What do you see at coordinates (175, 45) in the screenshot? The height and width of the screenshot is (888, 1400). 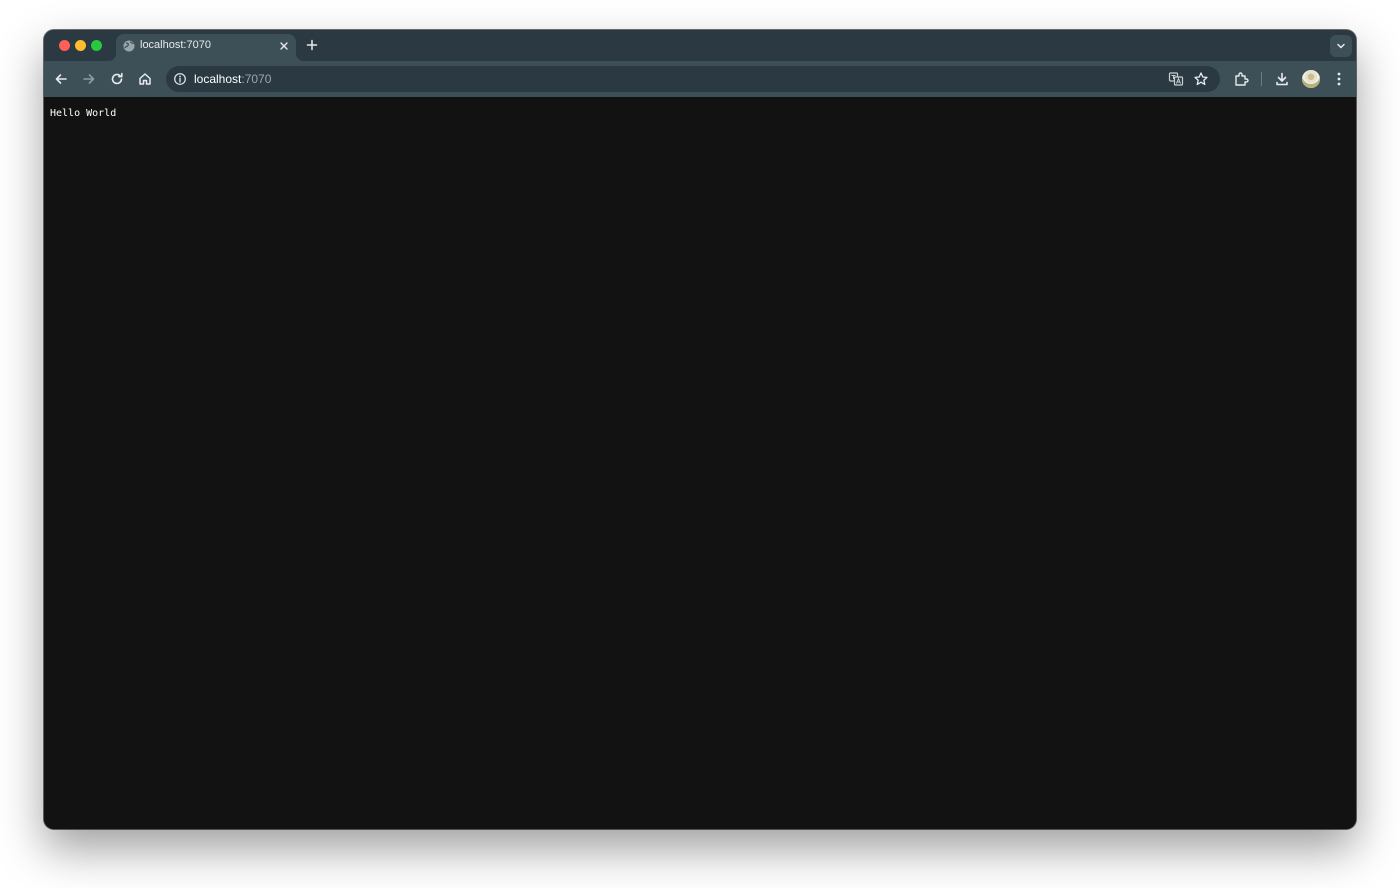 I see `tab-title: localhost:7070` at bounding box center [175, 45].